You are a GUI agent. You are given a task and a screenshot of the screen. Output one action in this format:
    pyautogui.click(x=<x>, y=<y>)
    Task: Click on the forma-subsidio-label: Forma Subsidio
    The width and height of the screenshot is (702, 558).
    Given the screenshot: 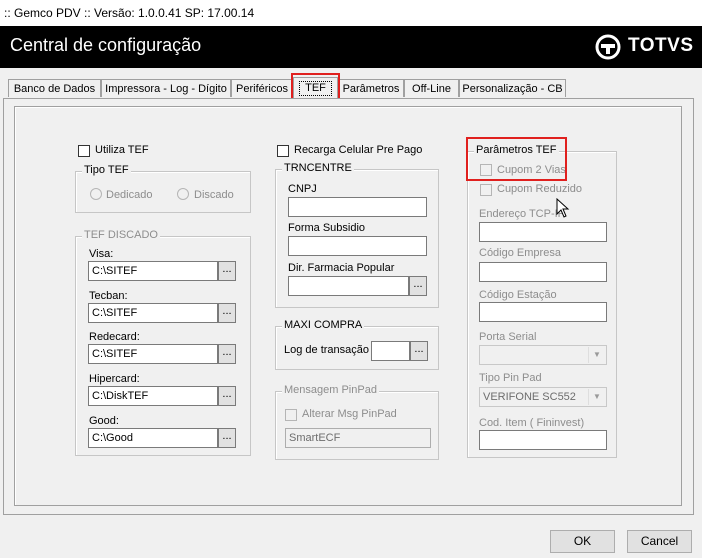 What is the action you would take?
    pyautogui.click(x=327, y=228)
    